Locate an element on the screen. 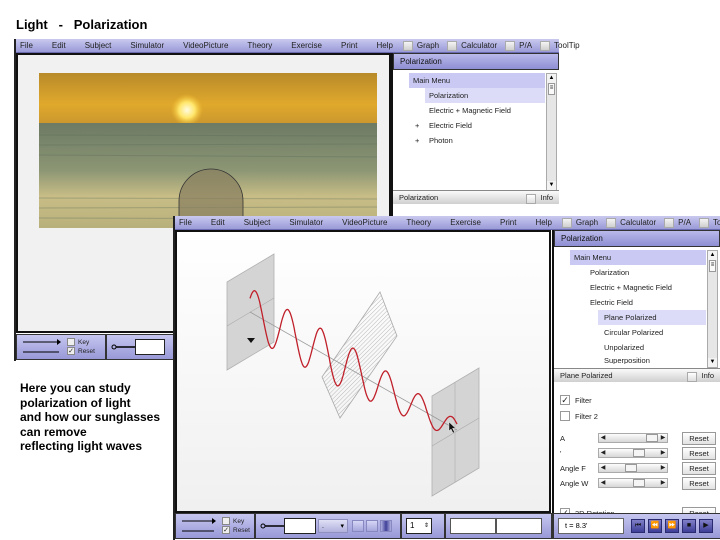 This screenshot has width=720, height=540. rewind-icon: ⏪ is located at coordinates (655, 526).